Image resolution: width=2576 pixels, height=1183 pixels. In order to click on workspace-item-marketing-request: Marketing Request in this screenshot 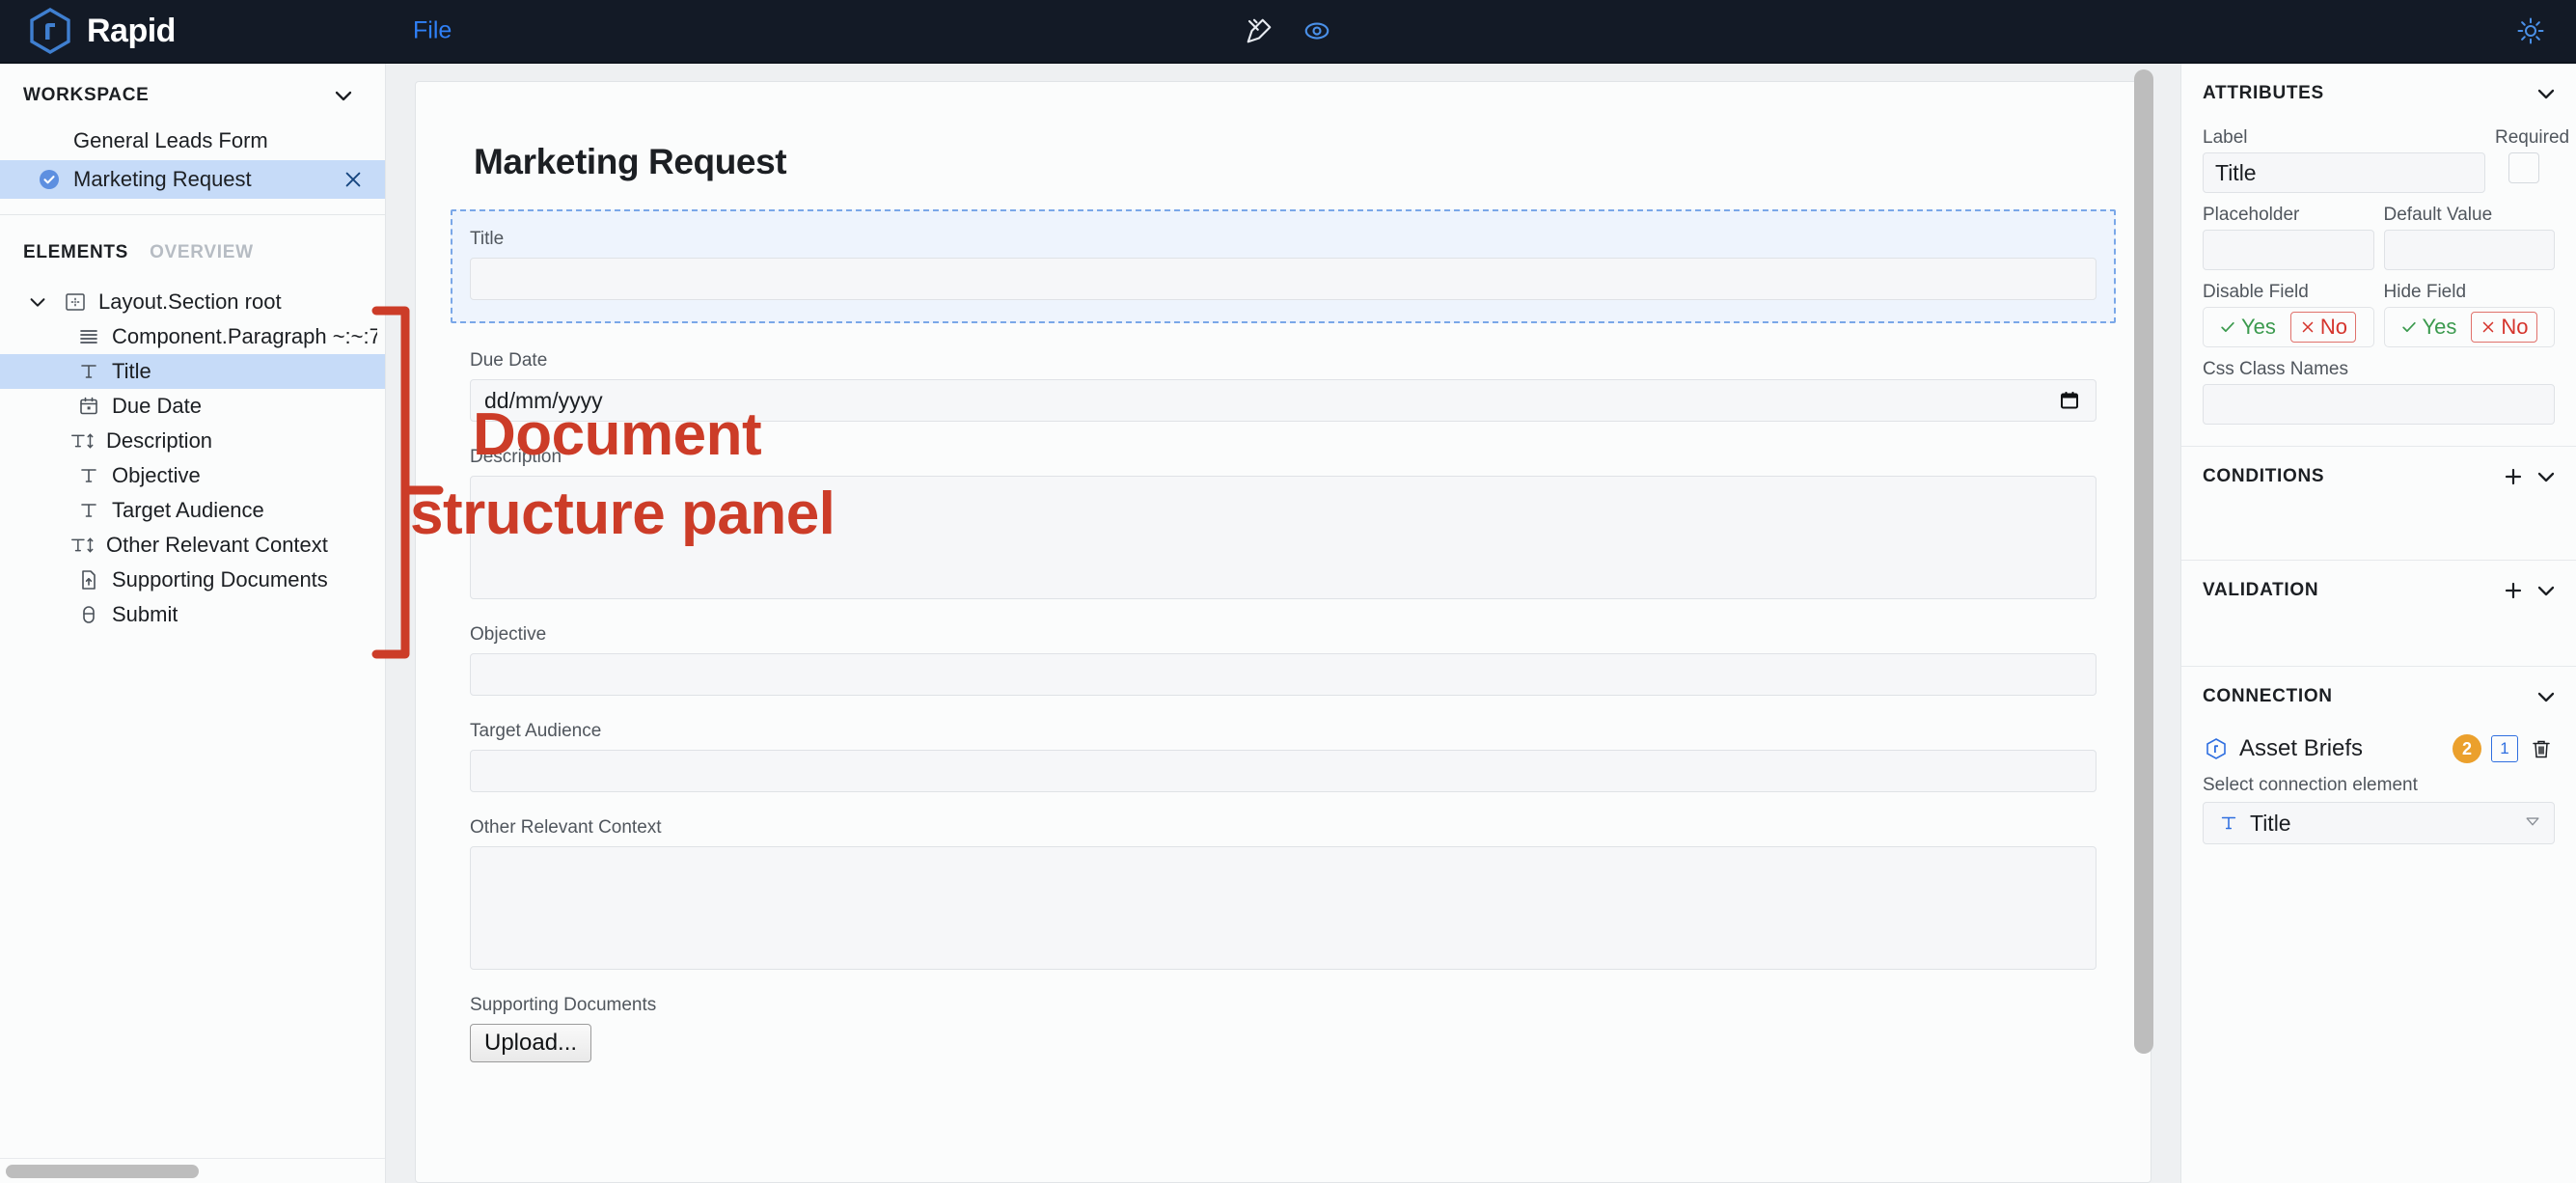, I will do `click(193, 180)`.